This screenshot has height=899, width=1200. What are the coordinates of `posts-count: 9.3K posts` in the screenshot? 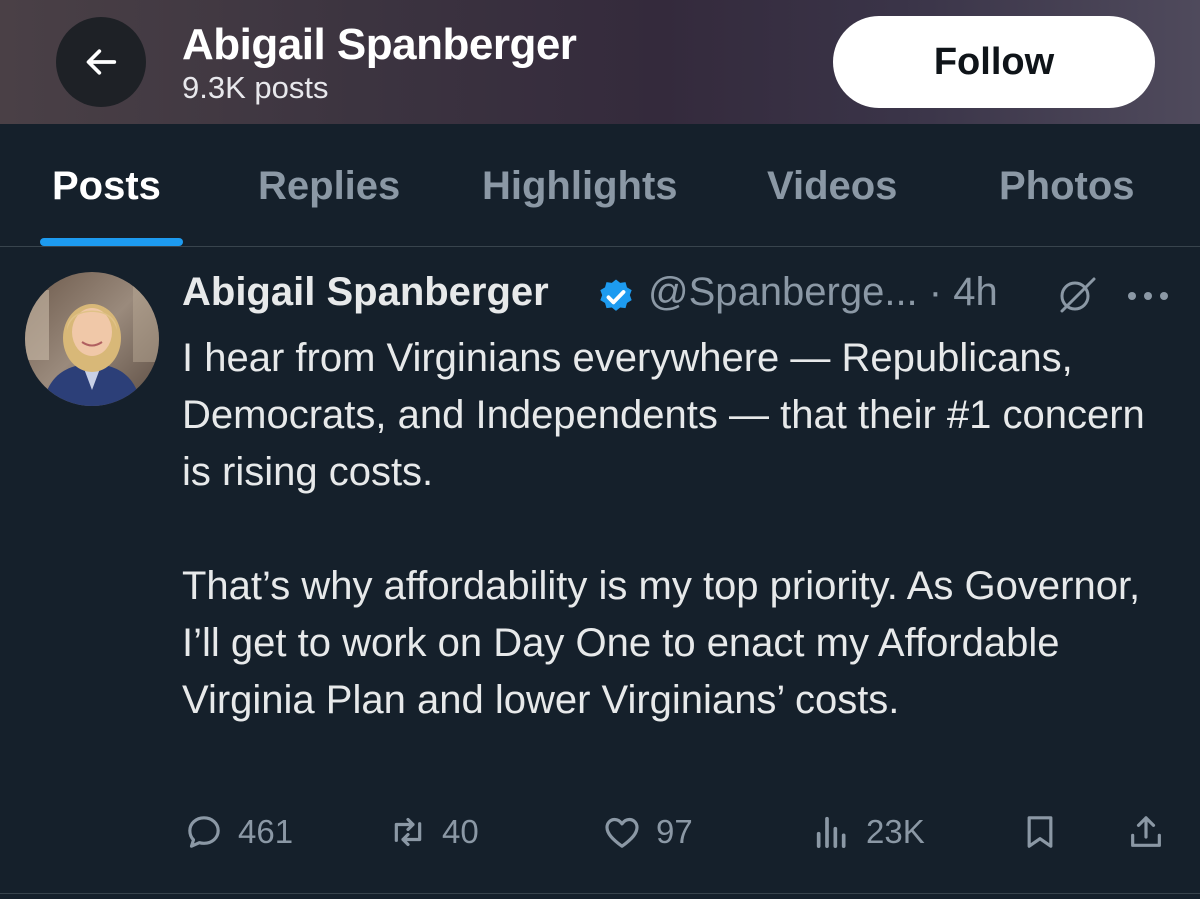 It's located at (255, 87).